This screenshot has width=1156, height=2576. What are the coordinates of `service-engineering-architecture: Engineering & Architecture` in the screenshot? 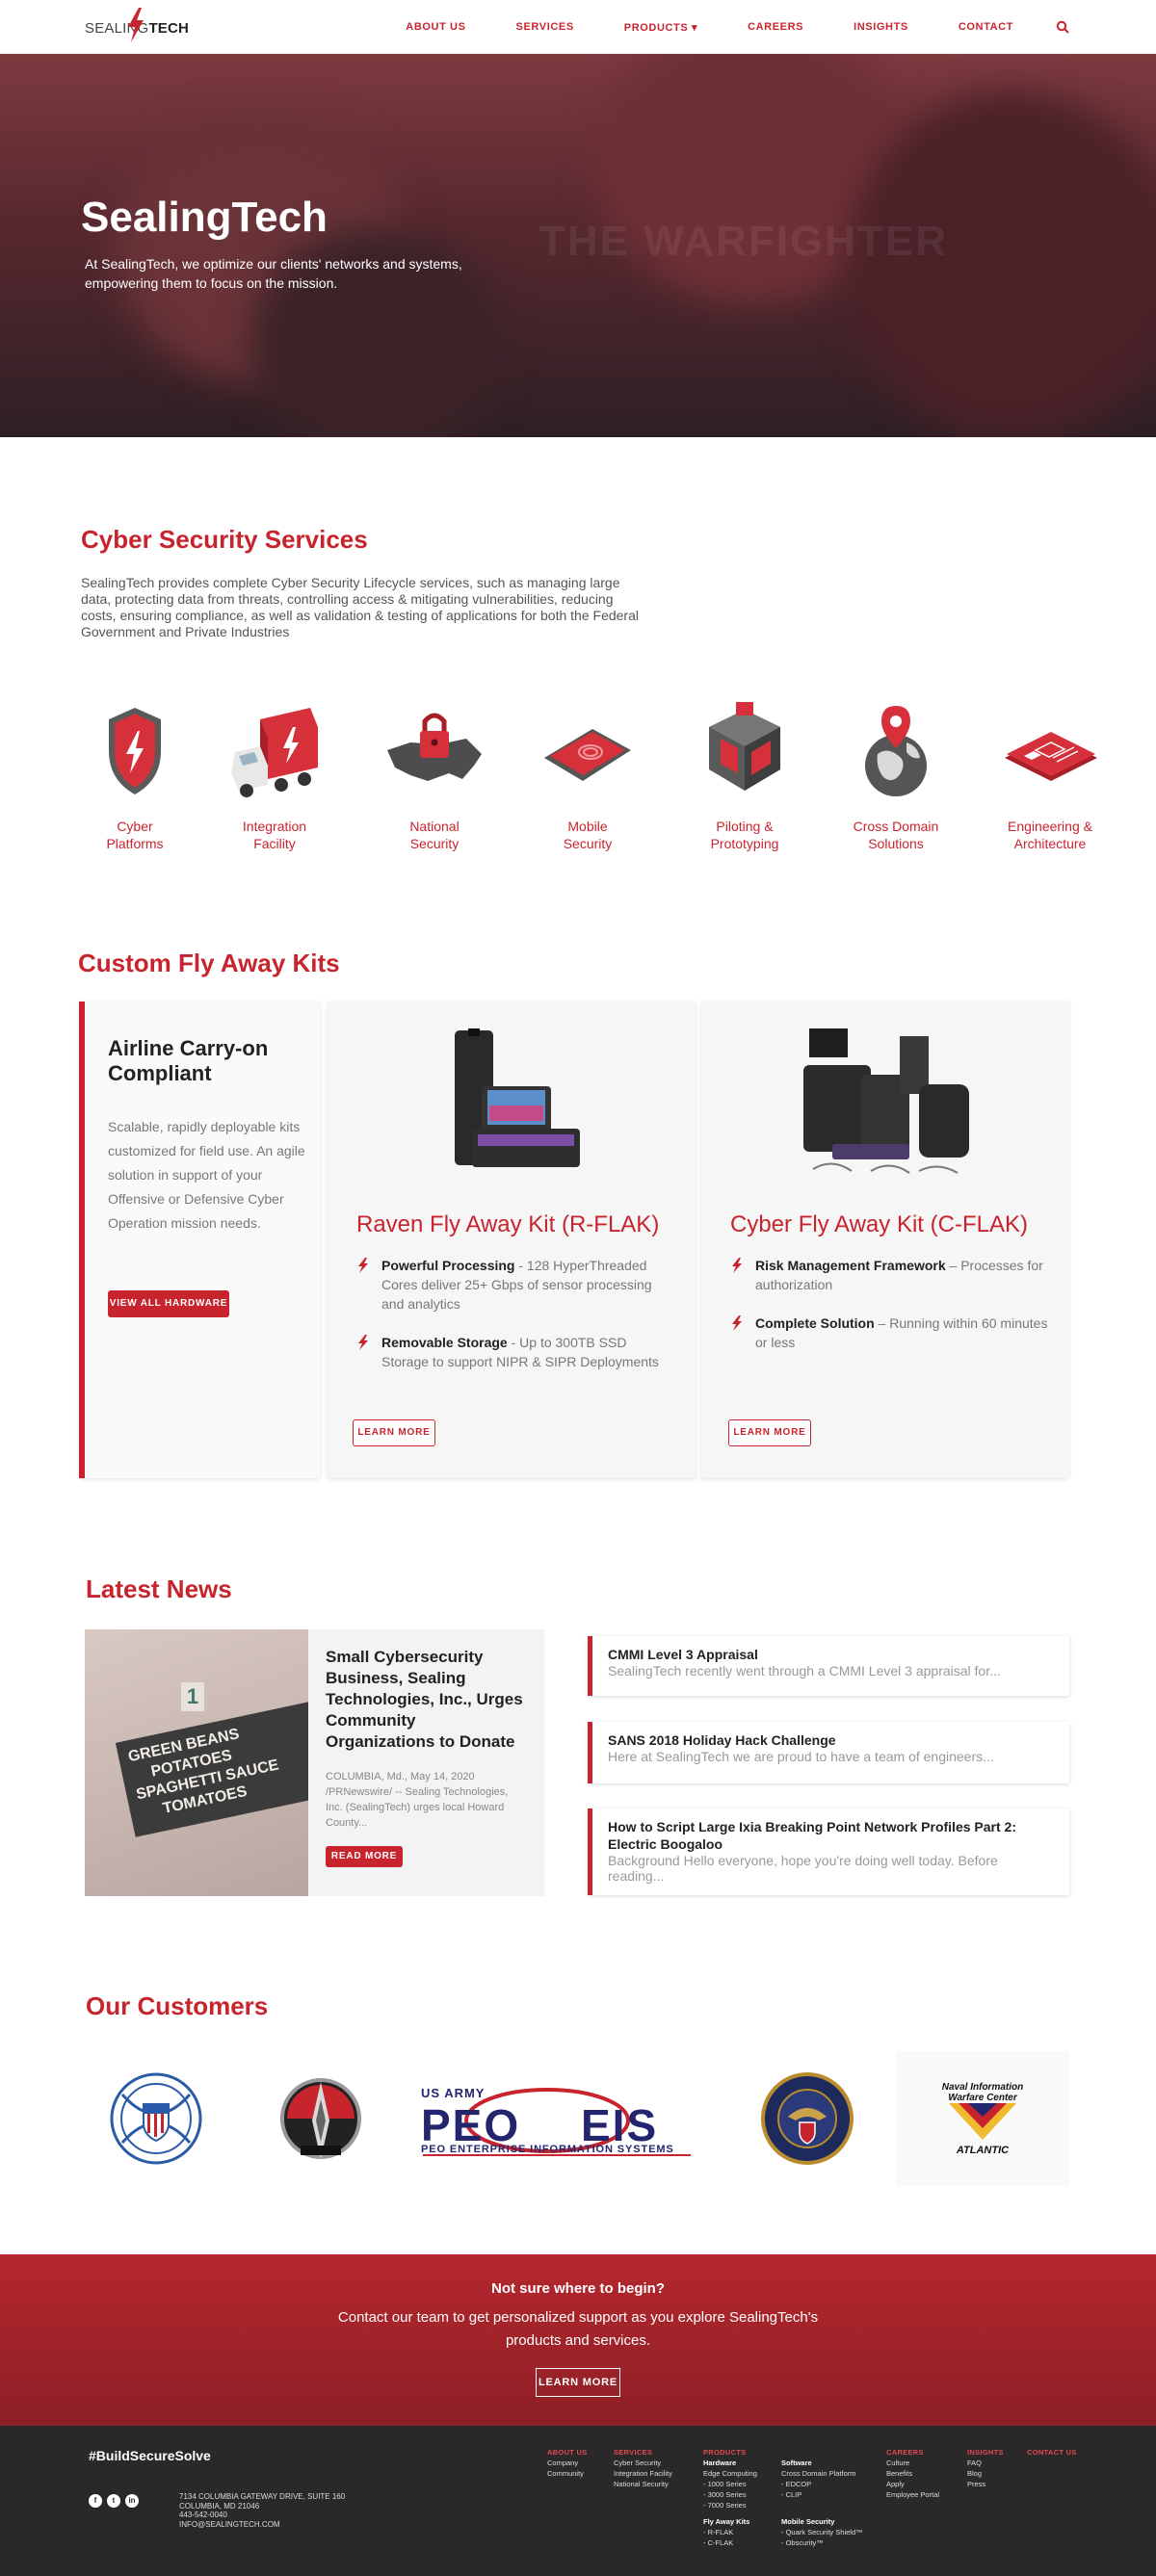 It's located at (1050, 775).